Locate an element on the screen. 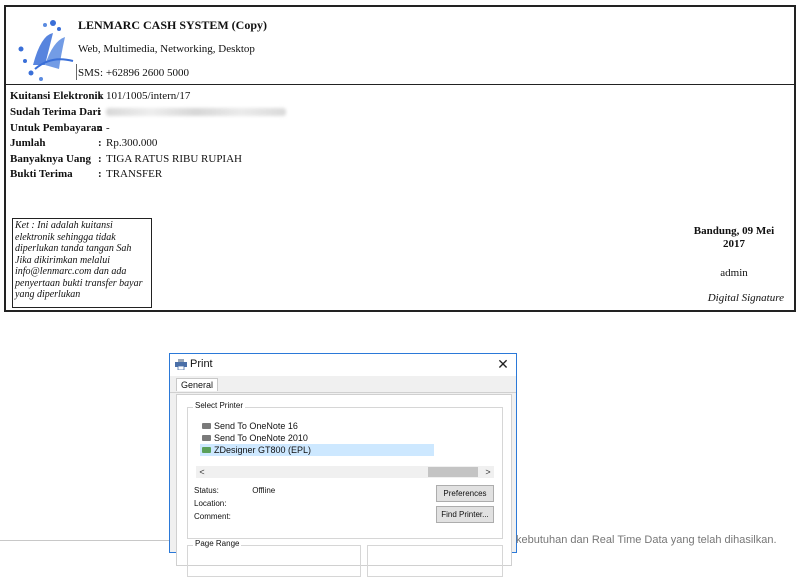 This screenshot has height=577, width=800. select-printer-label: Select Printer is located at coordinates (219, 405).